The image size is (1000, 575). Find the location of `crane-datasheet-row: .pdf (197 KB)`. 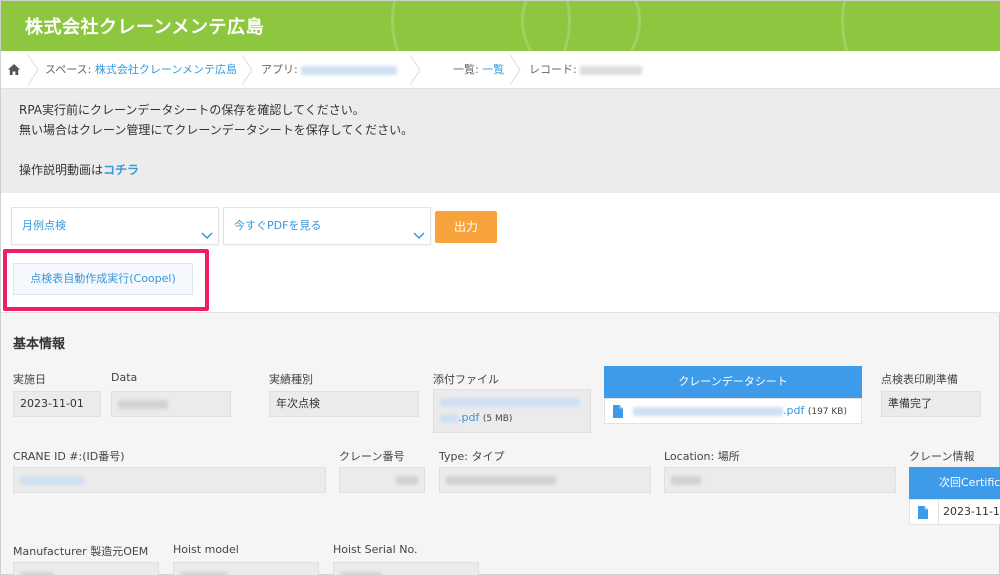

crane-datasheet-row: .pdf (197 KB) is located at coordinates (733, 411).